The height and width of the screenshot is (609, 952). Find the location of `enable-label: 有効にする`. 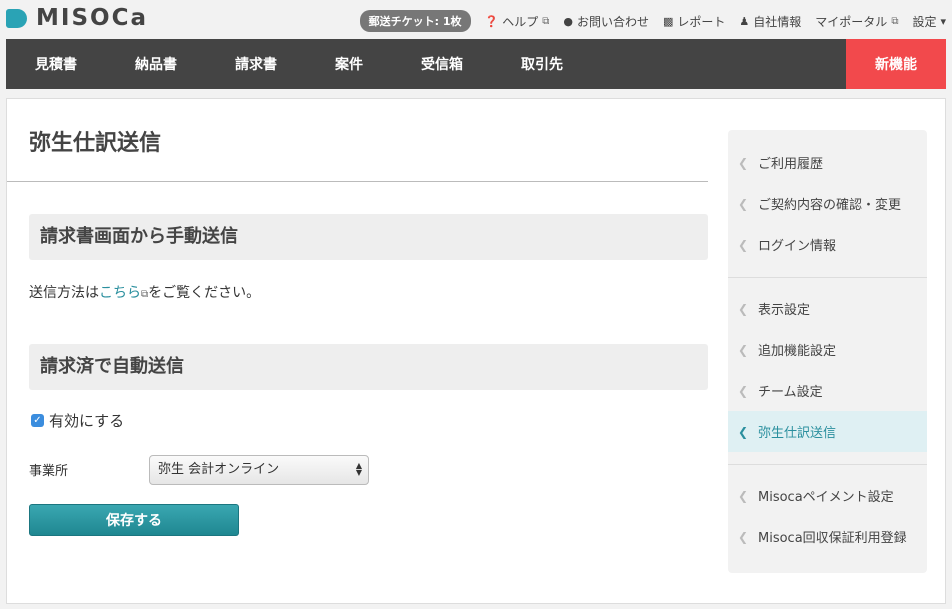

enable-label: 有効にする is located at coordinates (87, 421).